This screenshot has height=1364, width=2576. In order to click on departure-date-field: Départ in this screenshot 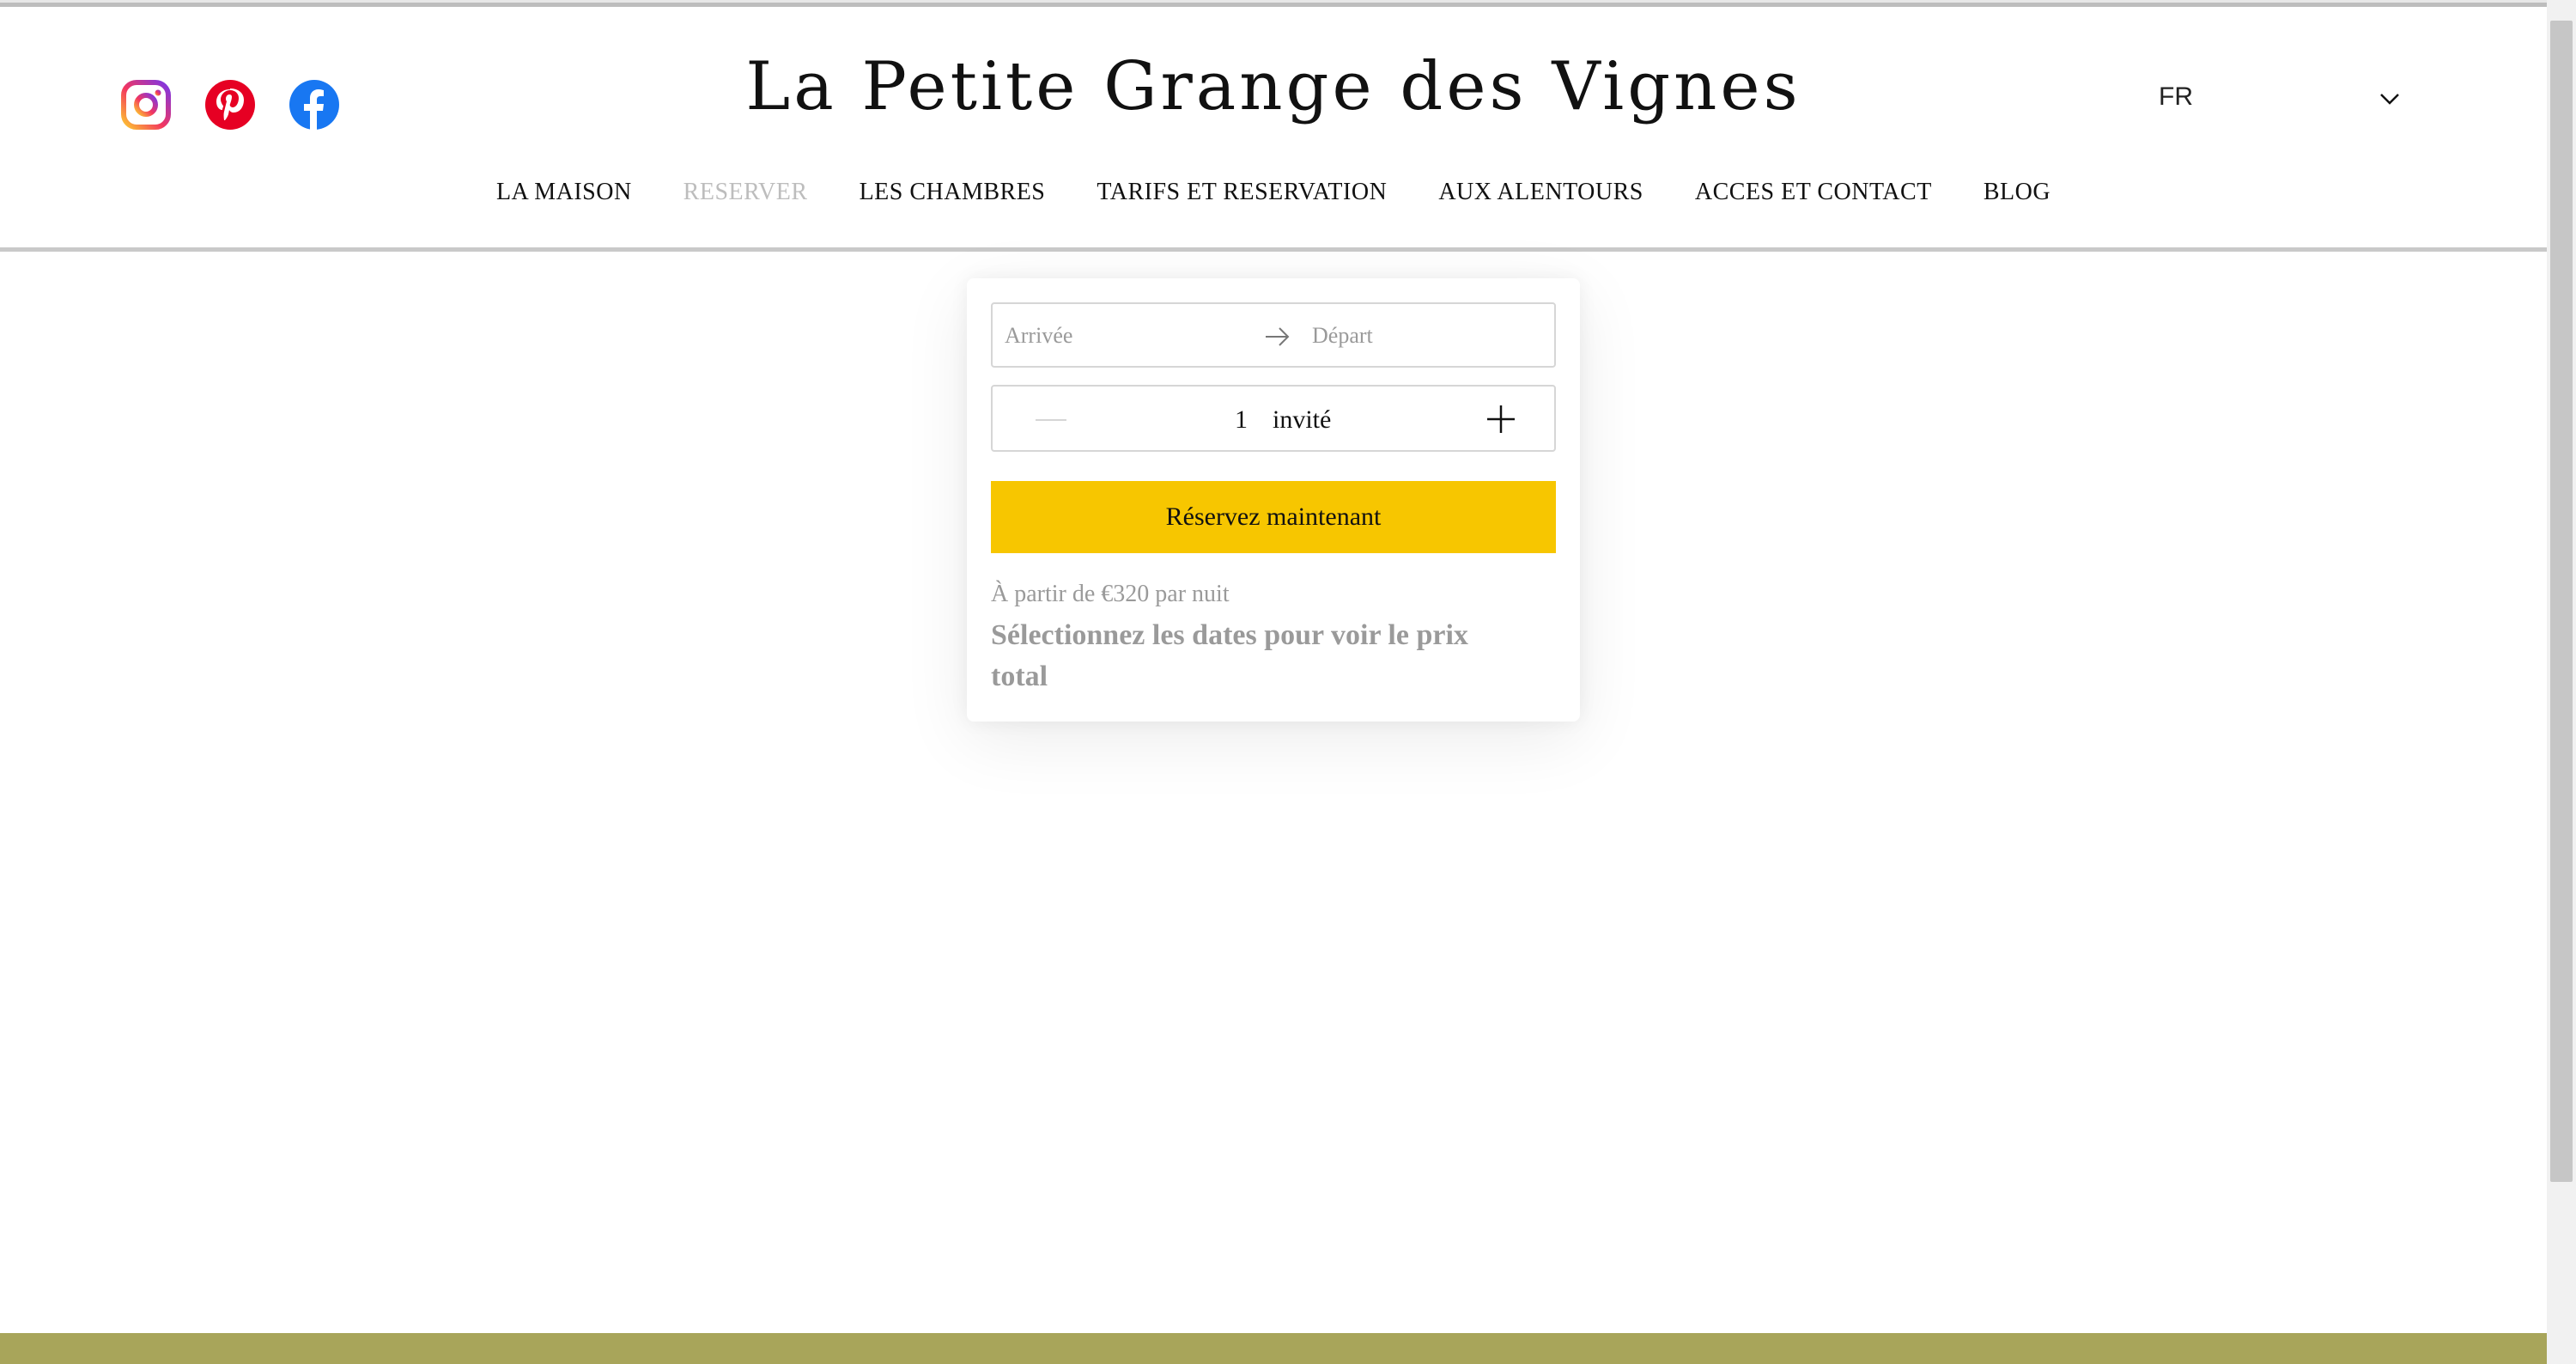, I will do `click(1342, 336)`.